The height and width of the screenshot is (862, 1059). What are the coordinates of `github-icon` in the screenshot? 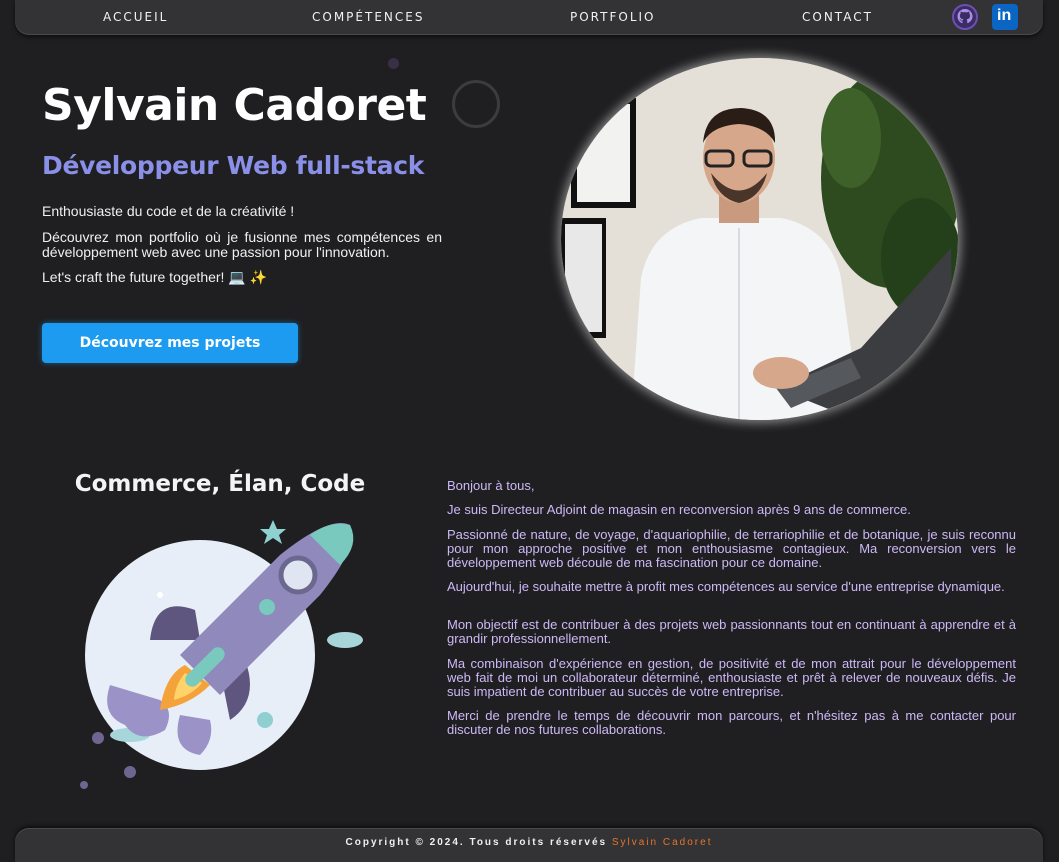 It's located at (965, 17).